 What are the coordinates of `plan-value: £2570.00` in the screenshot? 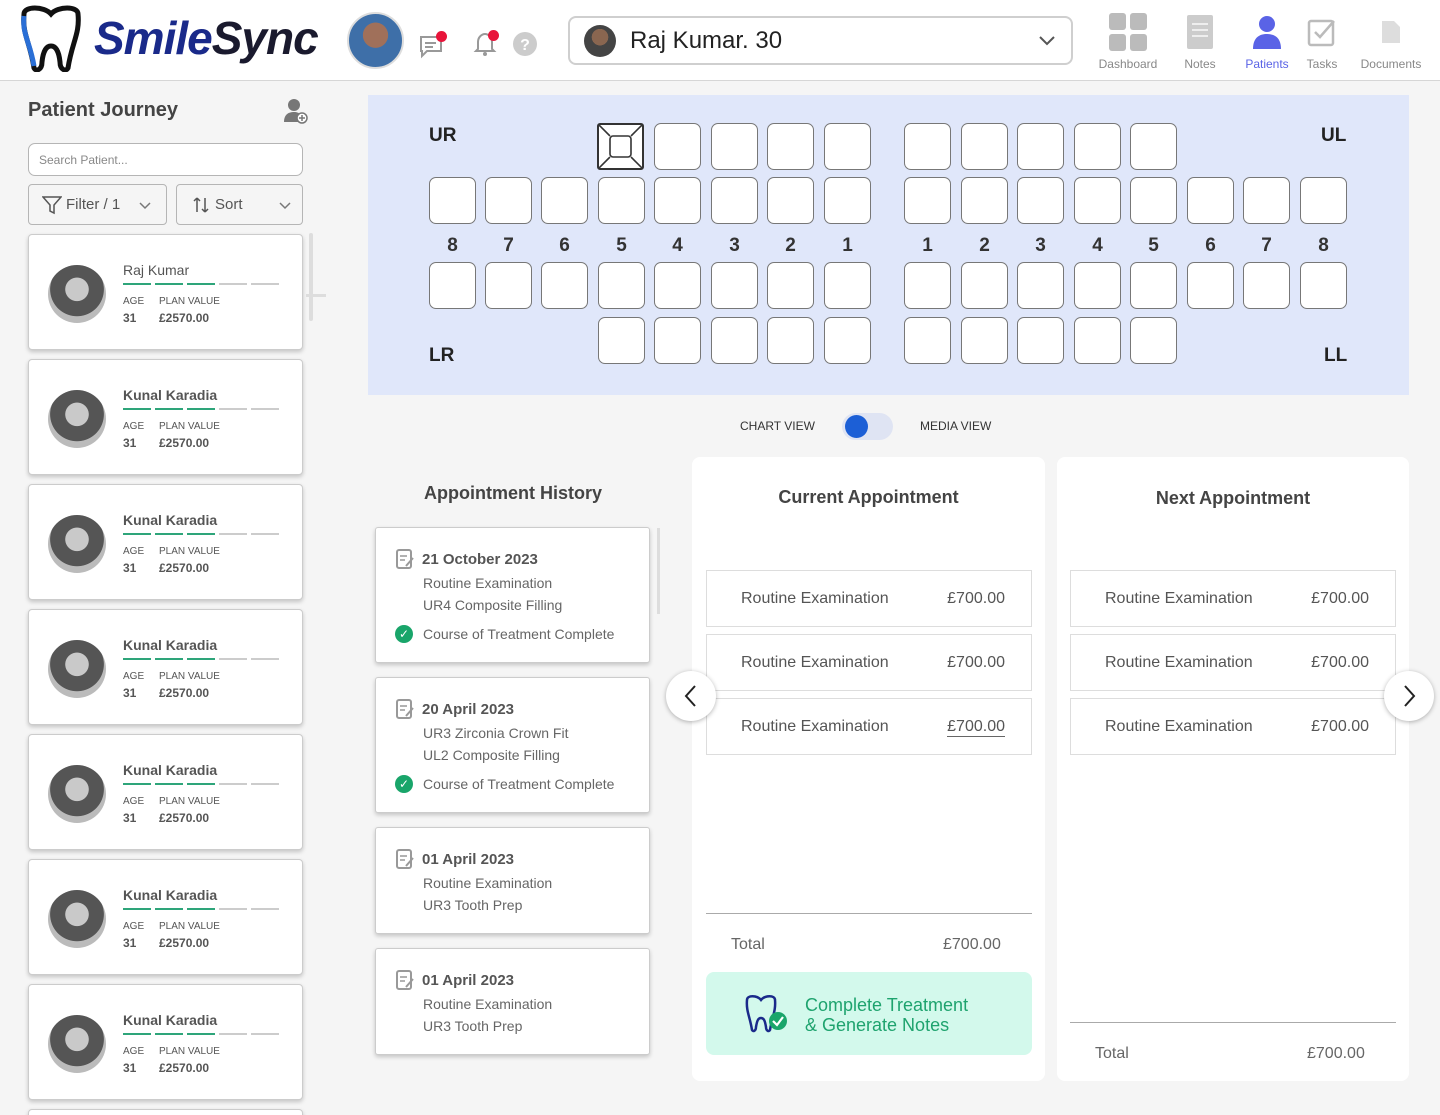 It's located at (184, 693).